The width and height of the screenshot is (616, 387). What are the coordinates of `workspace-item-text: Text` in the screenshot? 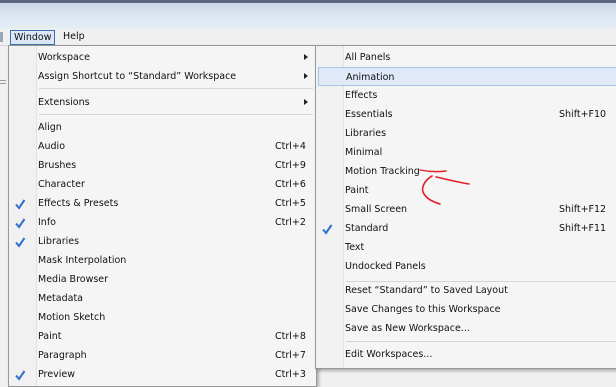 It's located at (467, 247).